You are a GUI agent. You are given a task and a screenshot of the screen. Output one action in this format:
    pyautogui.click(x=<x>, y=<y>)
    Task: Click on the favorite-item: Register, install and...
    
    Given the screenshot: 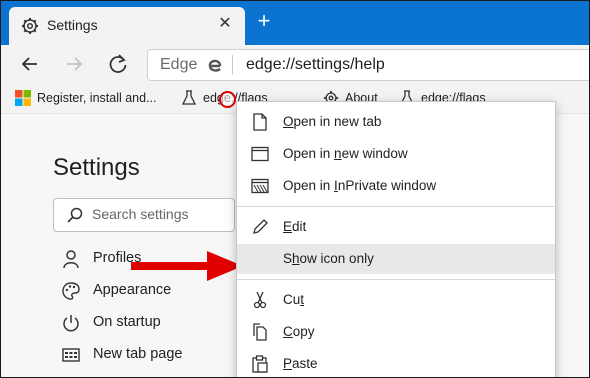 What is the action you would take?
    pyautogui.click(x=86, y=99)
    